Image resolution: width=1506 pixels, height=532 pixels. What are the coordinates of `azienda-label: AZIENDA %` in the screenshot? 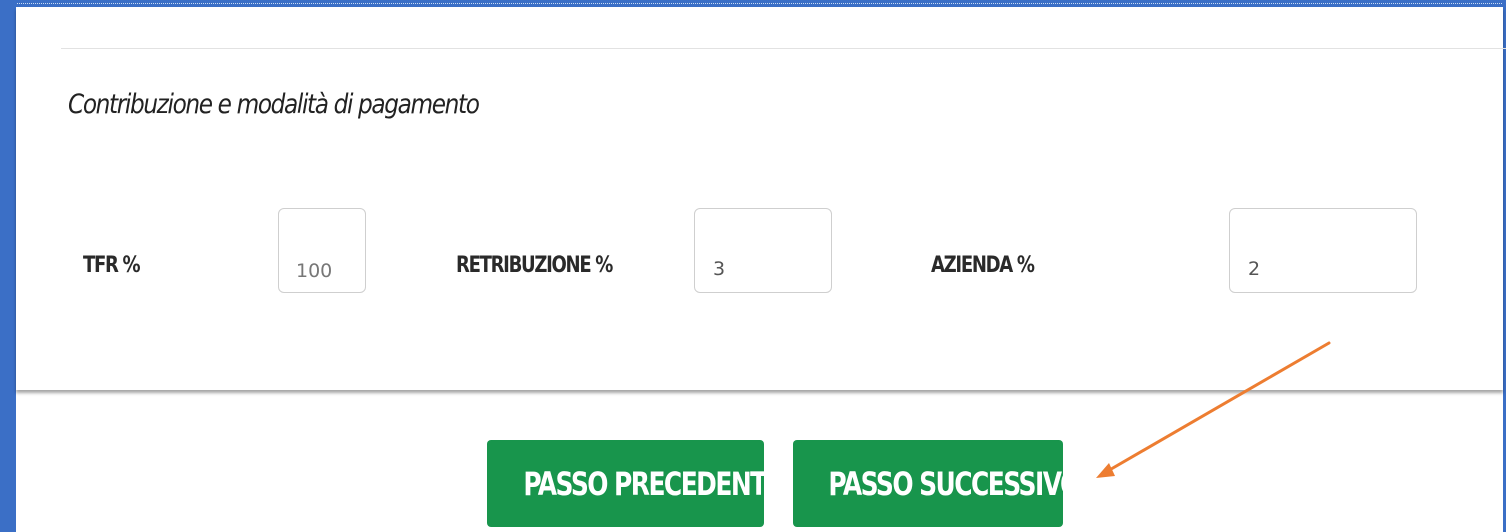 It's located at (983, 265).